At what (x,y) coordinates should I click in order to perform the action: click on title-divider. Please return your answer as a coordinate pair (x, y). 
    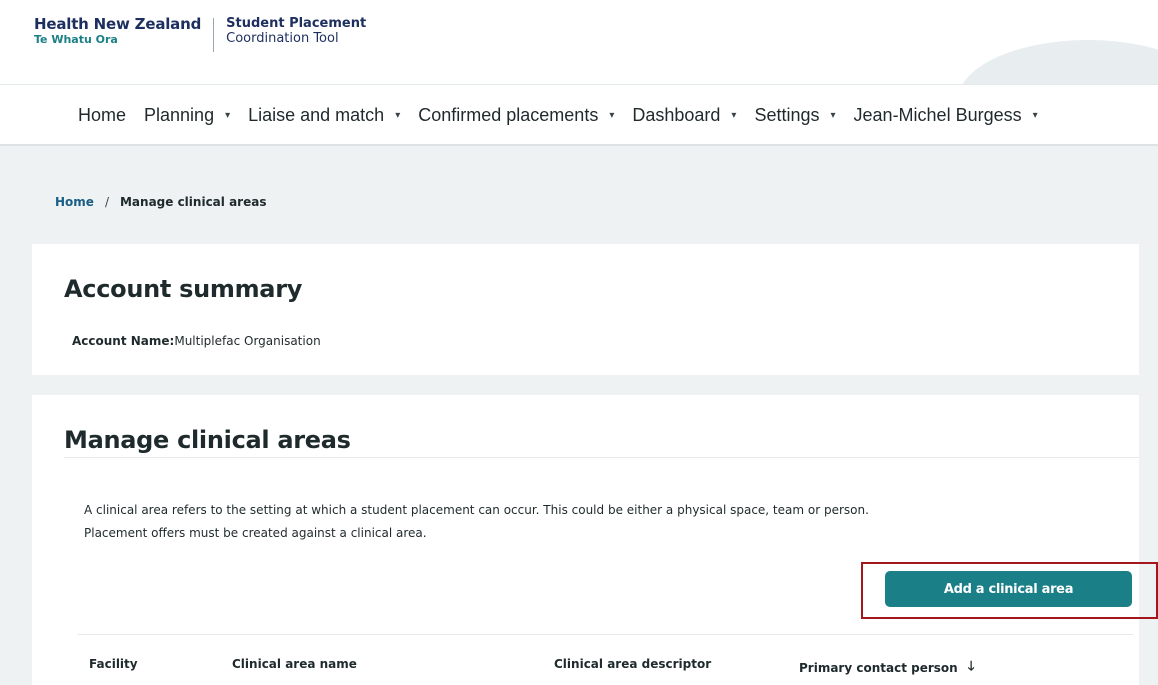
    Looking at the image, I should click on (601, 457).